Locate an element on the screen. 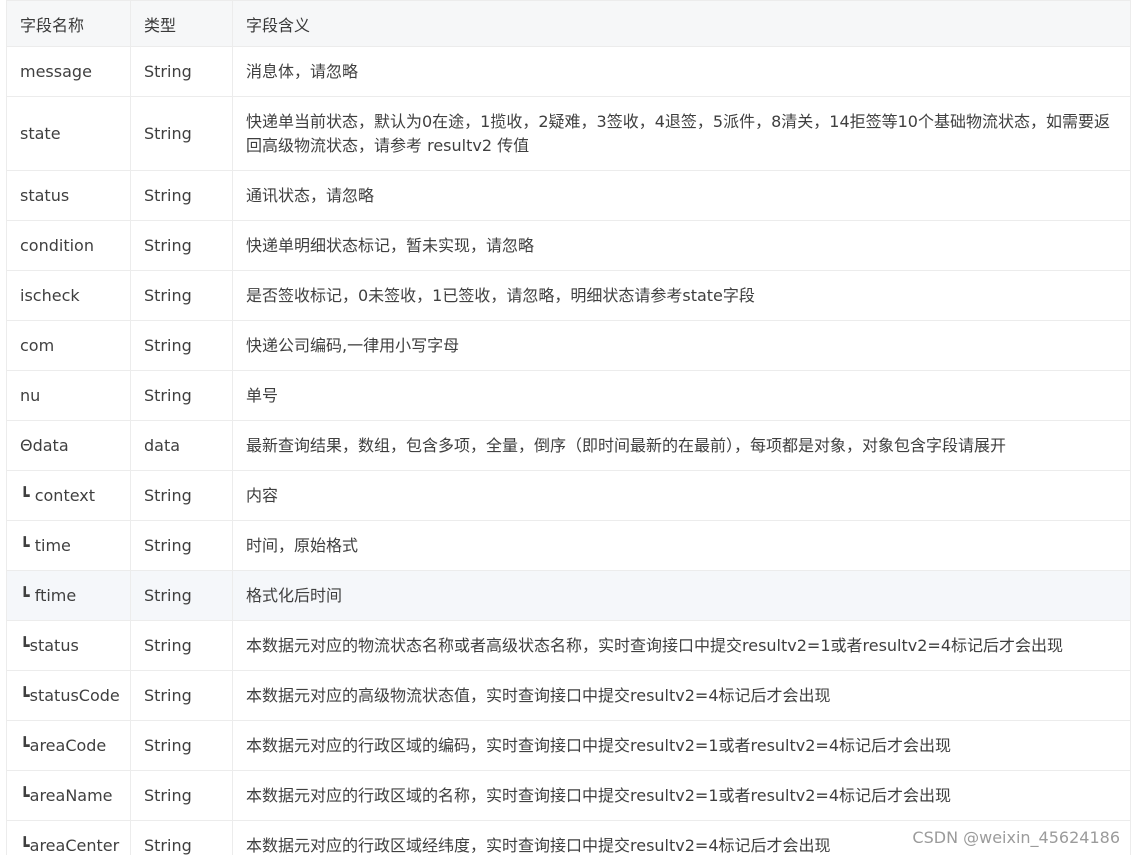 This screenshot has width=1136, height=855. table-row: status String 通讯状态，请忽略 is located at coordinates (568, 195).